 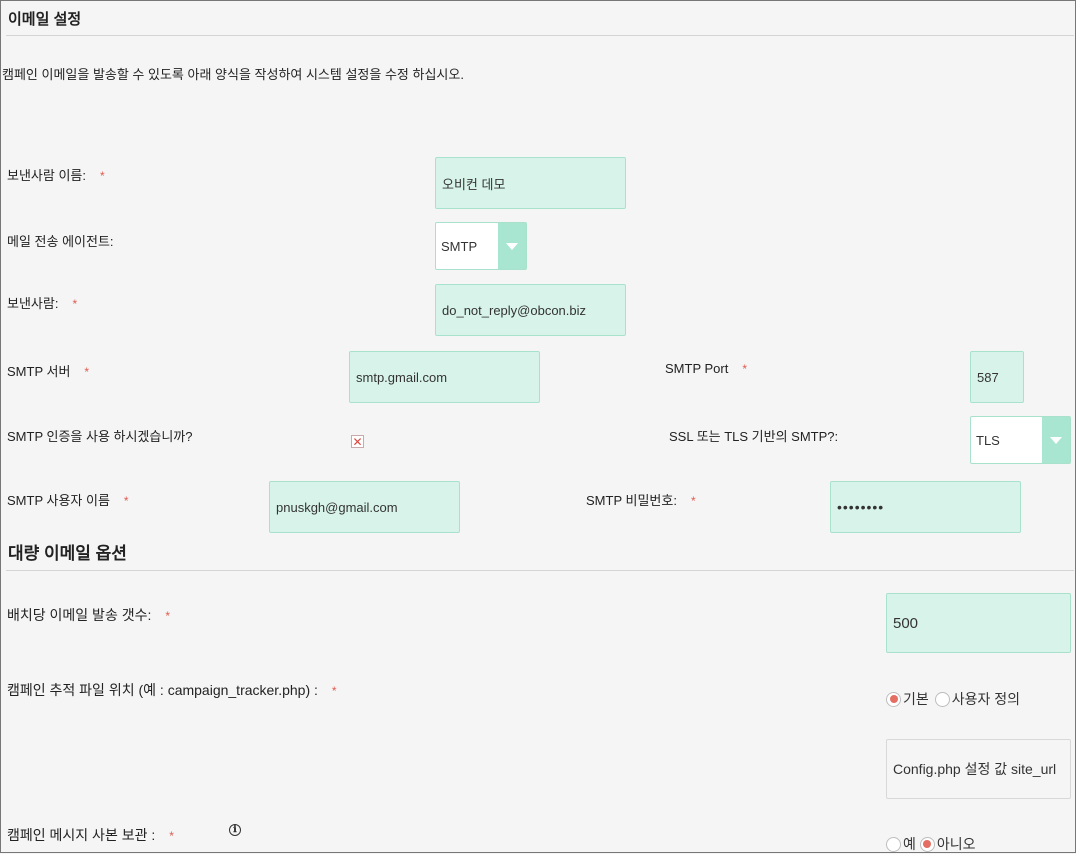 I want to click on smtp-port-input: 587, so click(x=997, y=377).